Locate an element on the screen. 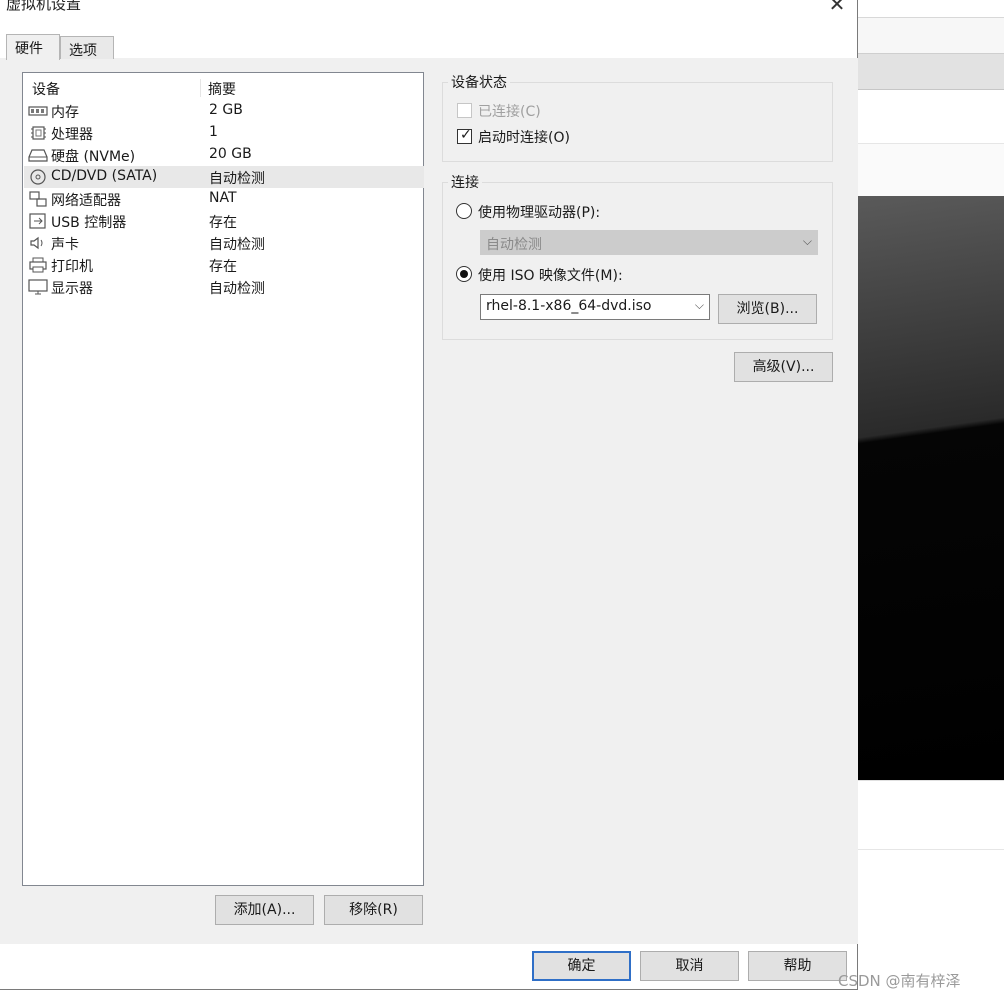  device-row-processor: 处理器 1 is located at coordinates (224, 133).